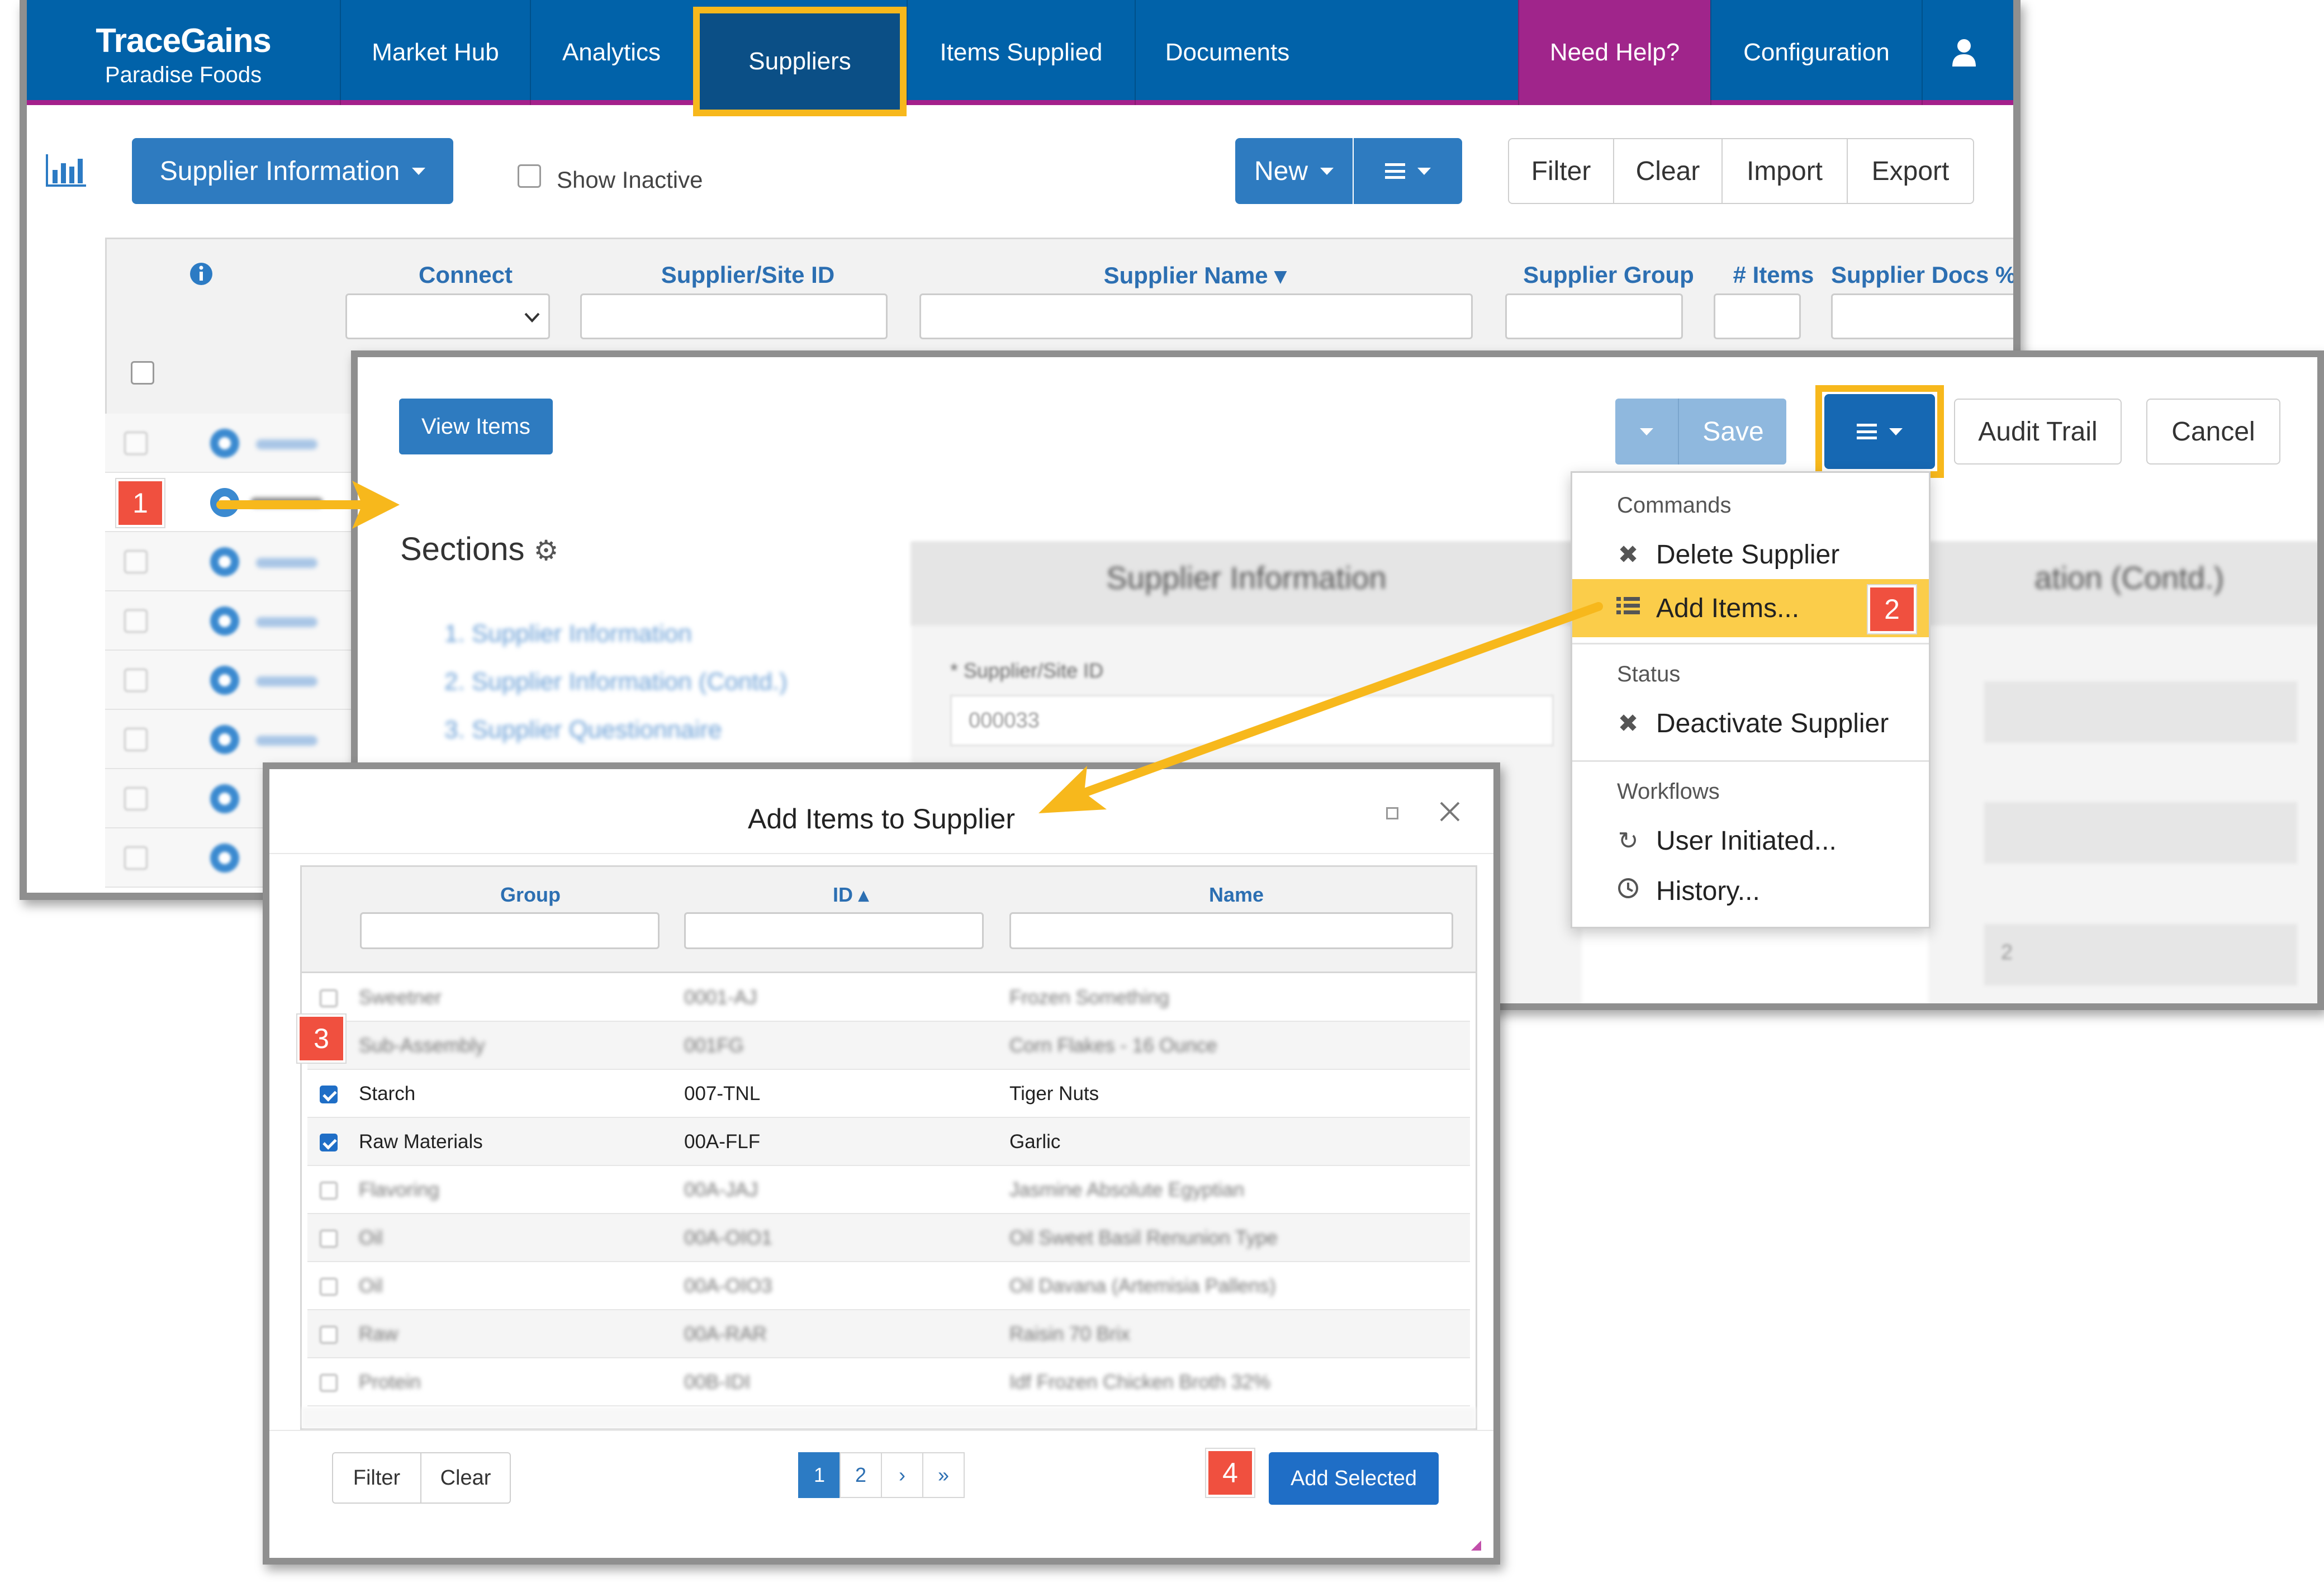 The width and height of the screenshot is (2324, 1583). Describe the element at coordinates (909, 647) in the screenshot. I see `annotation-arrows` at that location.